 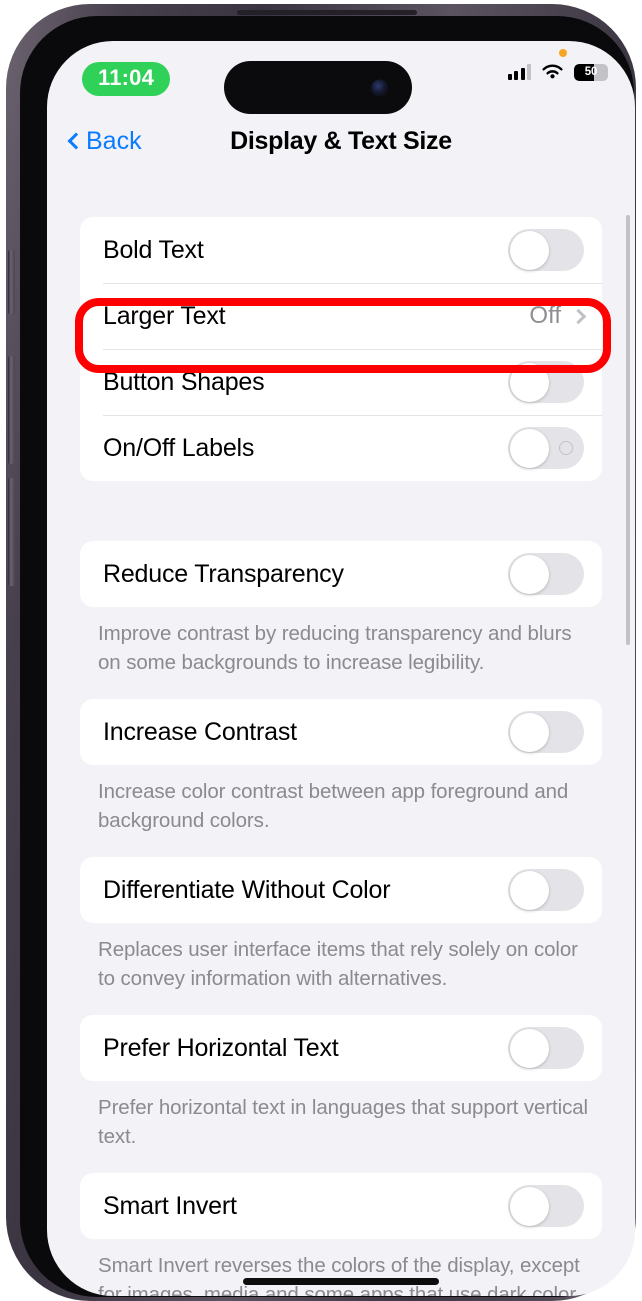 What do you see at coordinates (546, 382) in the screenshot?
I see `toggle-button-shapes` at bounding box center [546, 382].